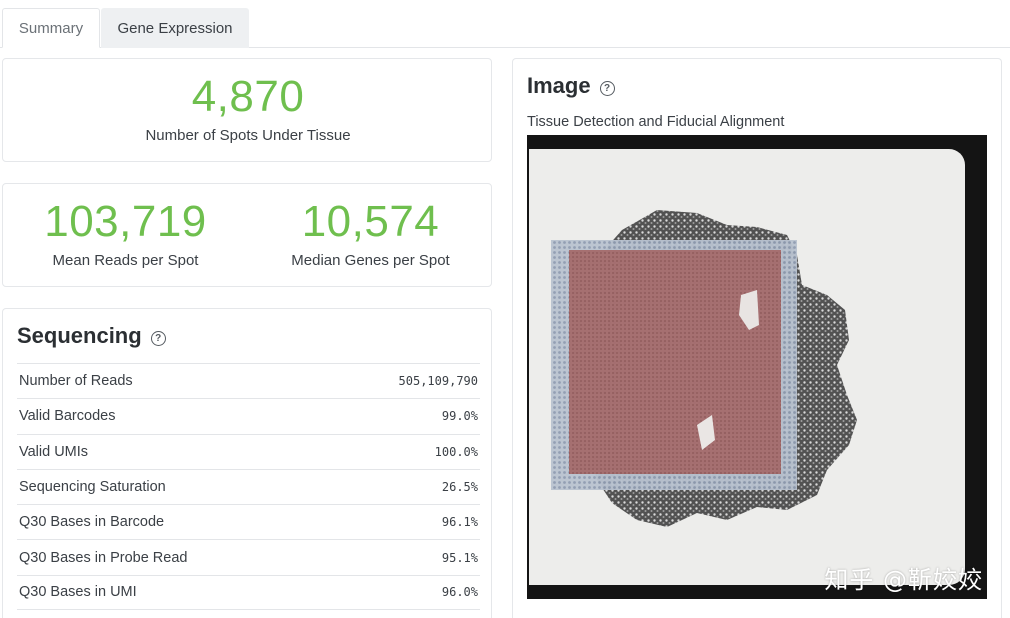 The height and width of the screenshot is (618, 1010). What do you see at coordinates (248, 135) in the screenshot?
I see `spots-under-tissue-label: Number of Spots Under Tissue` at bounding box center [248, 135].